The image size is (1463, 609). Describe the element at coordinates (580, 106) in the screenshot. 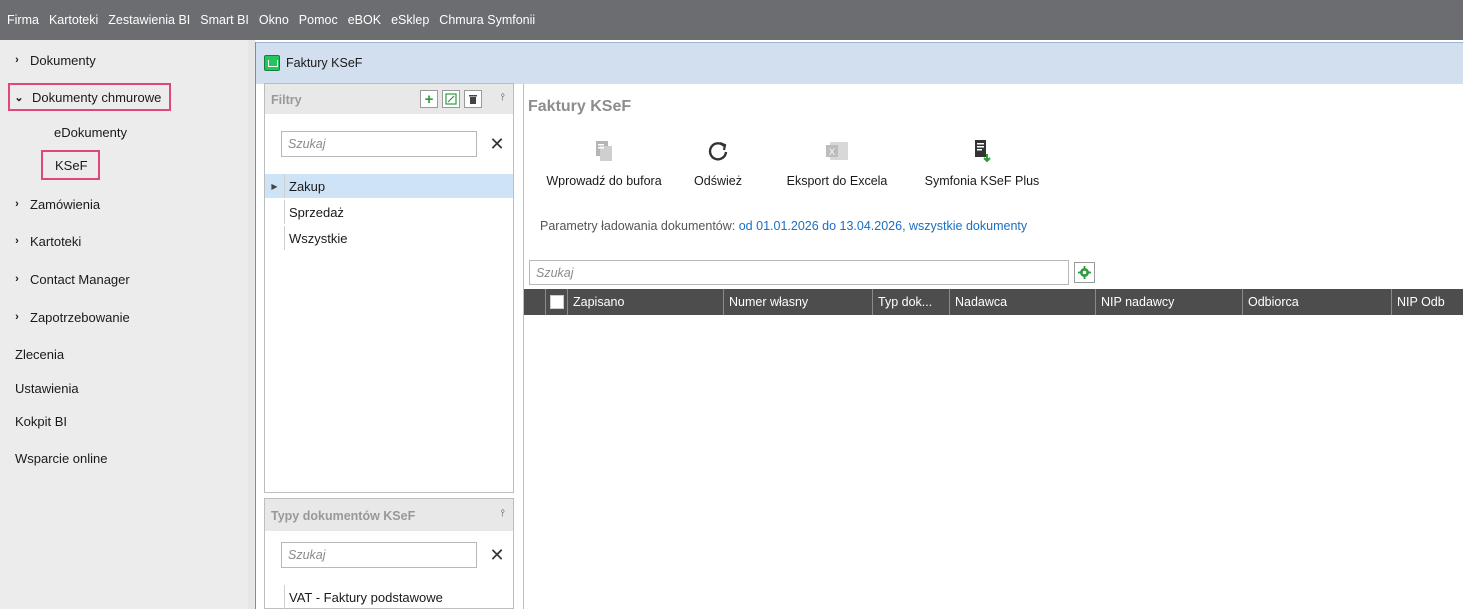

I see `page-title: Faktury KSeF` at that location.